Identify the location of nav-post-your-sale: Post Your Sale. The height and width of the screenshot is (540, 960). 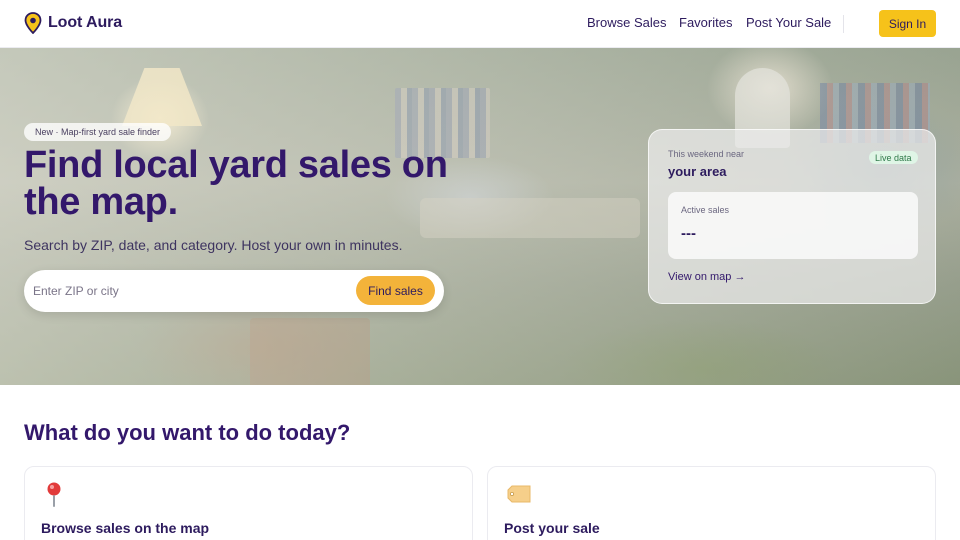
(788, 22).